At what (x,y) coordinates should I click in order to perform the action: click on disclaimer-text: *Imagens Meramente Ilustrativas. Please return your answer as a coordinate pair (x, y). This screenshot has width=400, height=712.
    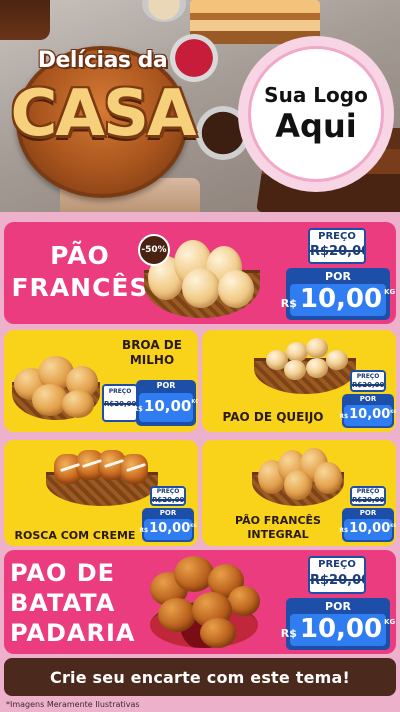
    Looking at the image, I should click on (73, 704).